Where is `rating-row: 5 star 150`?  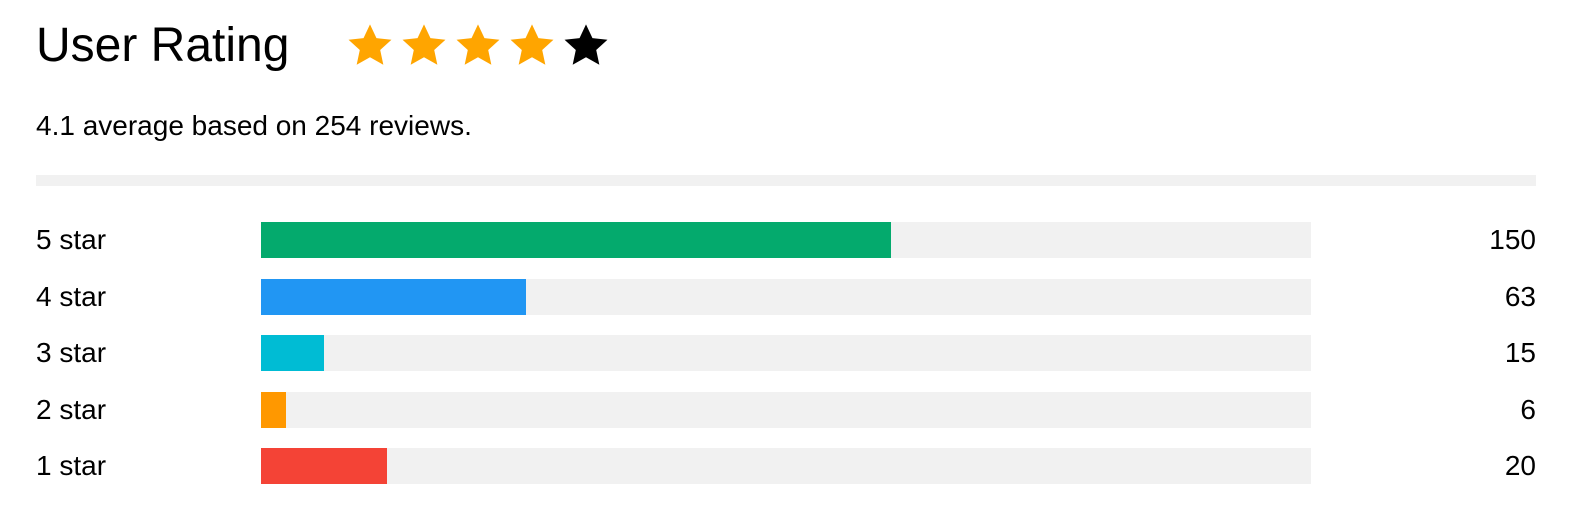 rating-row: 5 star 150 is located at coordinates (786, 240).